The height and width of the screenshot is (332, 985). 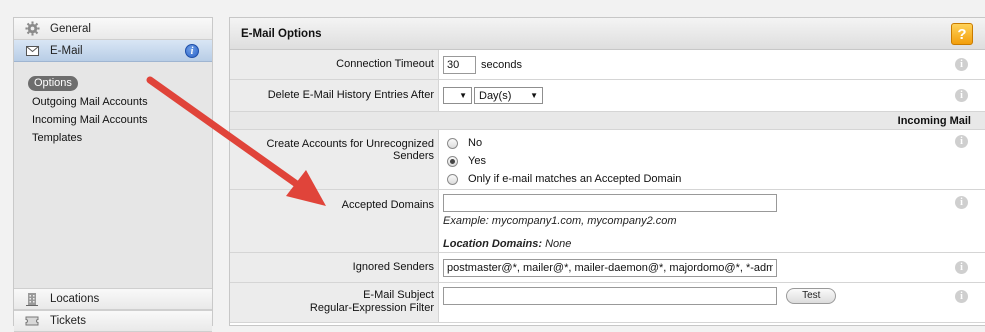 What do you see at coordinates (607, 121) in the screenshot?
I see `incoming-mail-section-header: Incoming Mail` at bounding box center [607, 121].